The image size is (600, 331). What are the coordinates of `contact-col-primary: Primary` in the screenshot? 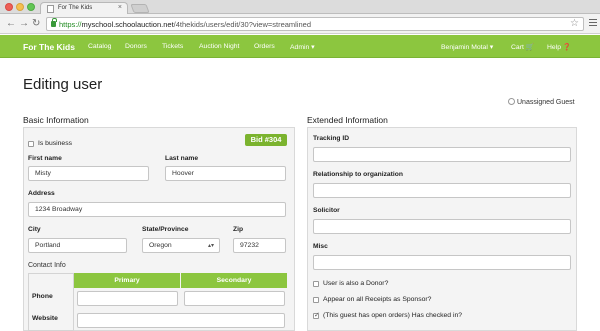 It's located at (127, 280).